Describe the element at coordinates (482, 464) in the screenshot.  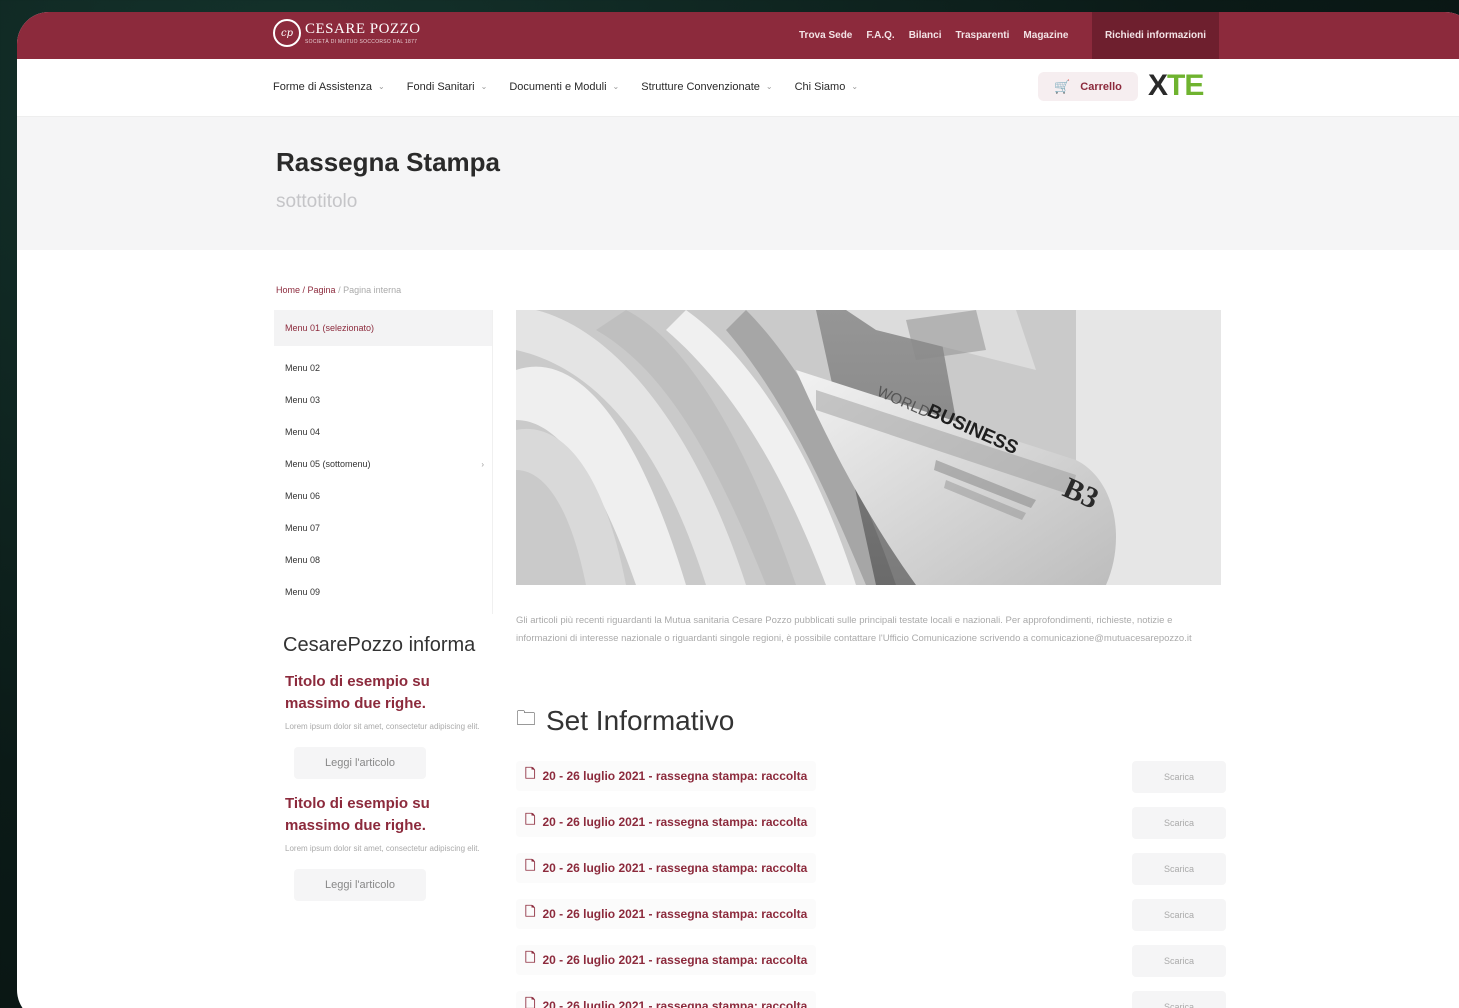
I see `chevron-right-icon: ›` at that location.